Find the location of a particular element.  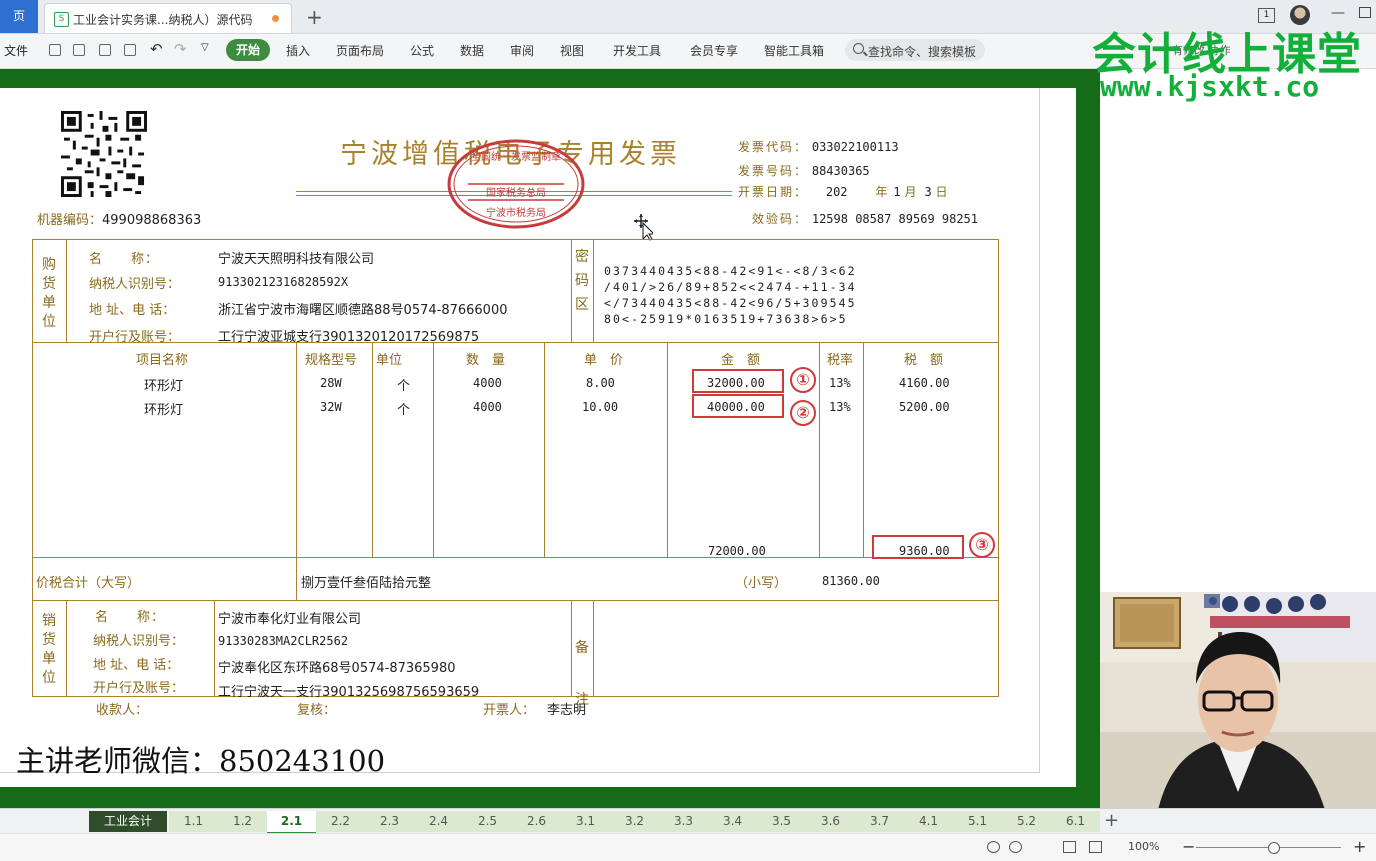

tax-bureau-seal: 全国统一发票监制章 国家税务总局 宁波市税务局 is located at coordinates (516, 184).